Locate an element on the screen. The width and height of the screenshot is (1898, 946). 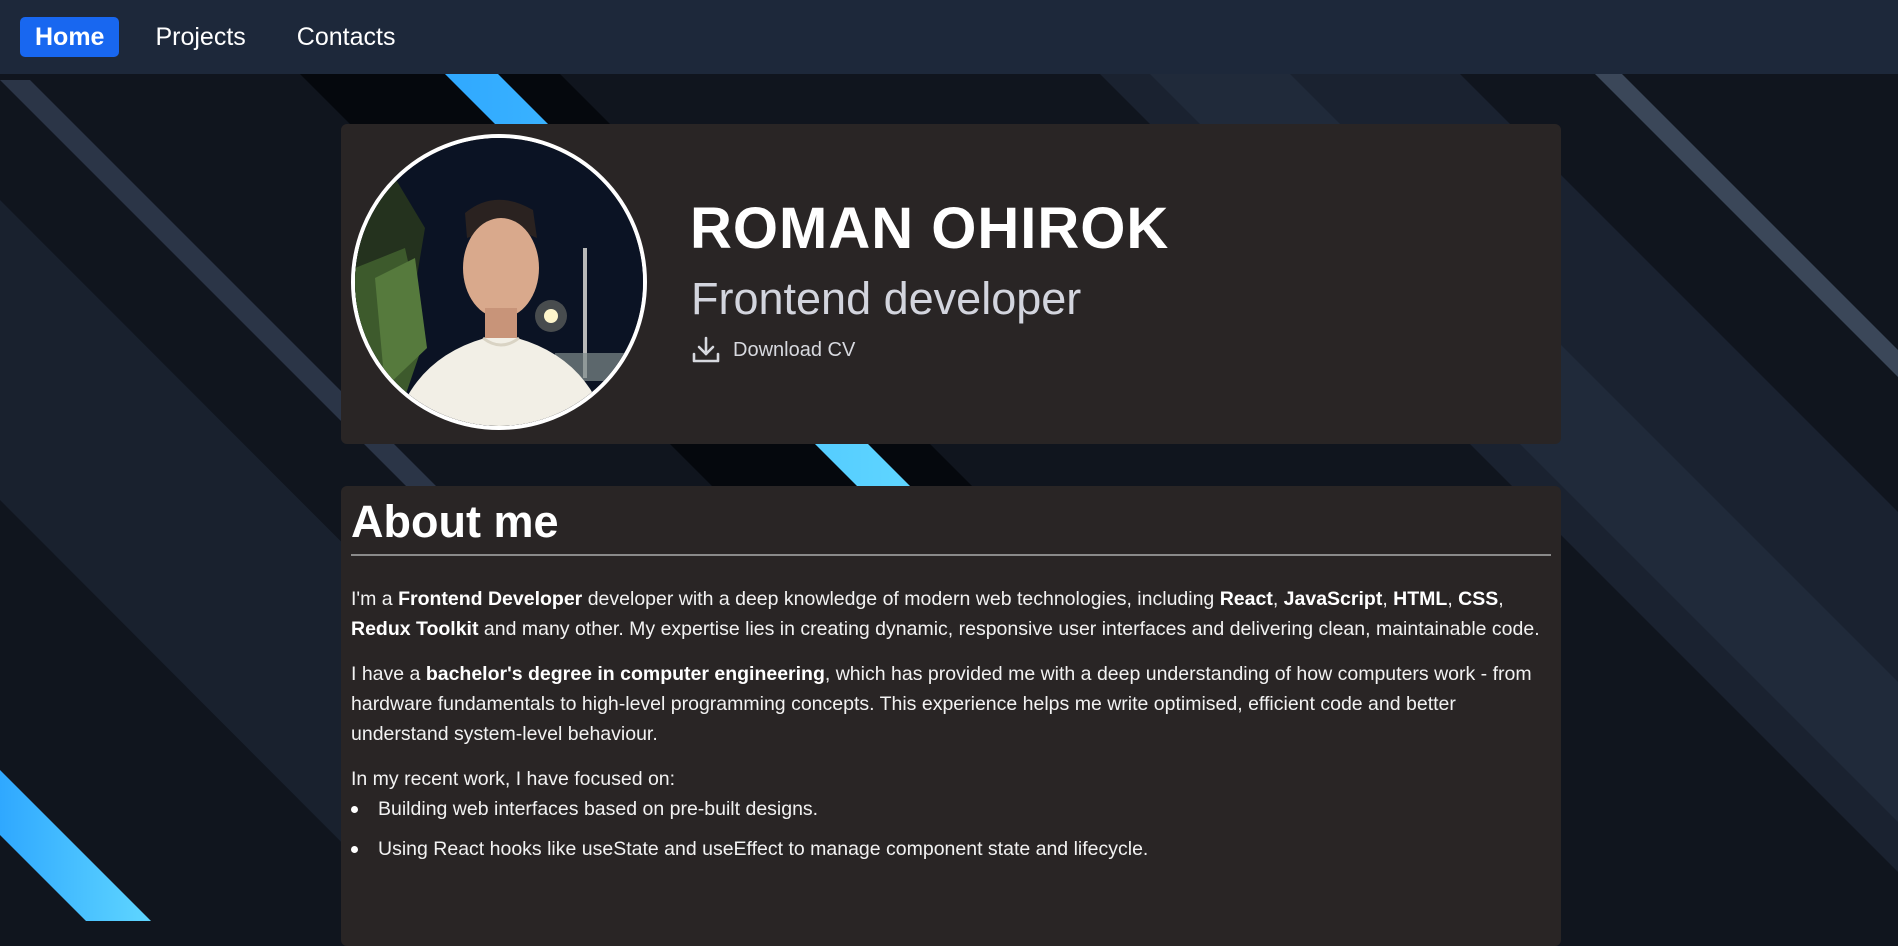
about-divider is located at coordinates (951, 555).